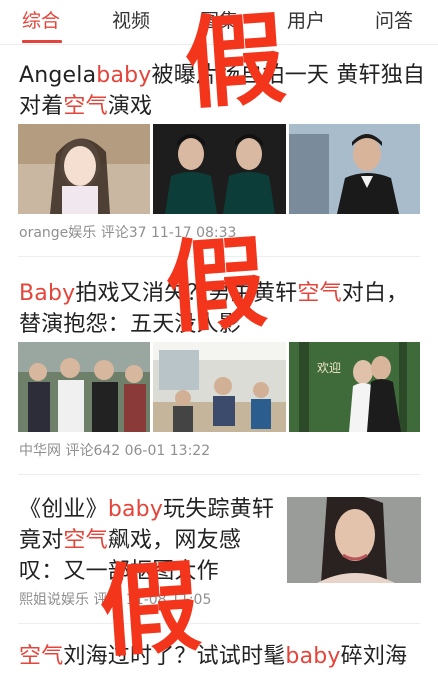  Describe the element at coordinates (329, 367) in the screenshot. I see `svg-text: 欢迎` at that location.